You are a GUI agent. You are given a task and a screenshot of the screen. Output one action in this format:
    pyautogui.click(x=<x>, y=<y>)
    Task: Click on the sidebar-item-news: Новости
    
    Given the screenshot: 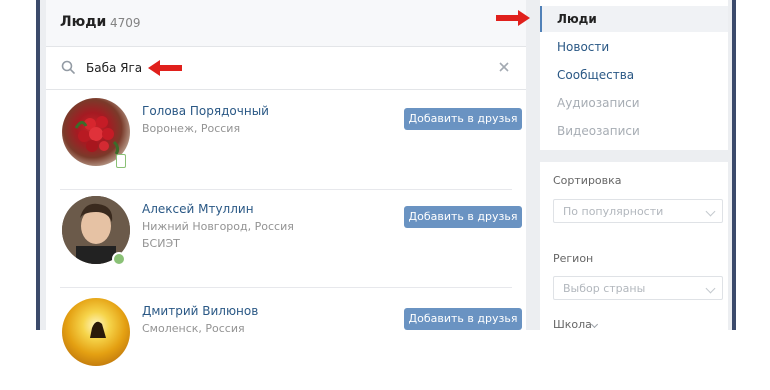 What is the action you would take?
    pyautogui.click(x=583, y=47)
    